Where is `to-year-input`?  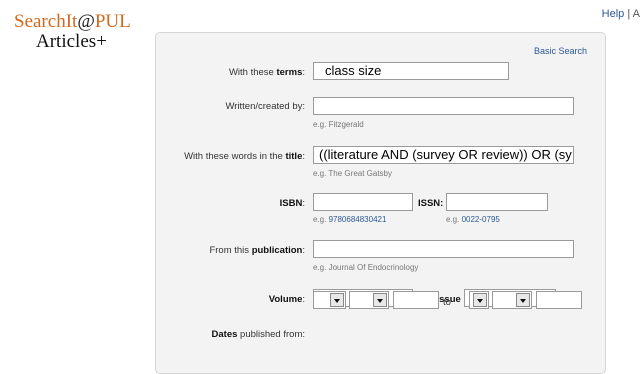
to-year-input is located at coordinates (559, 300).